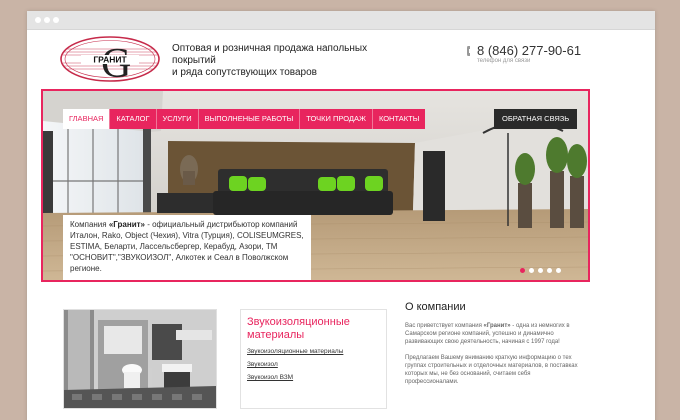 This screenshot has width=680, height=420. Describe the element at coordinates (336, 119) in the screenshot. I see `nav-item-points-of-sale: Точки продаж` at that location.